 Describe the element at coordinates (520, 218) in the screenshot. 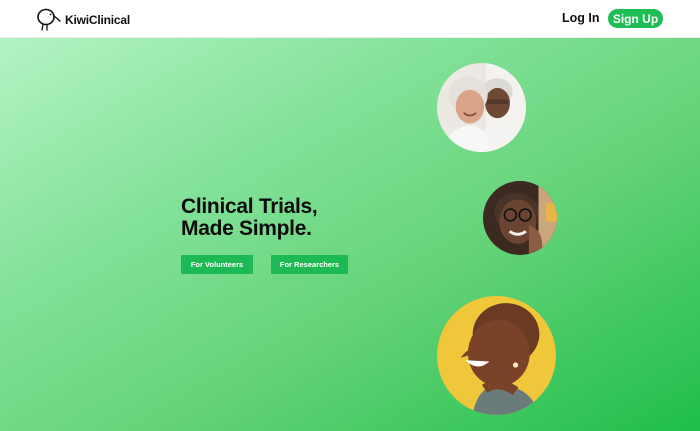

I see `elderly-woman-glasses-photo` at that location.